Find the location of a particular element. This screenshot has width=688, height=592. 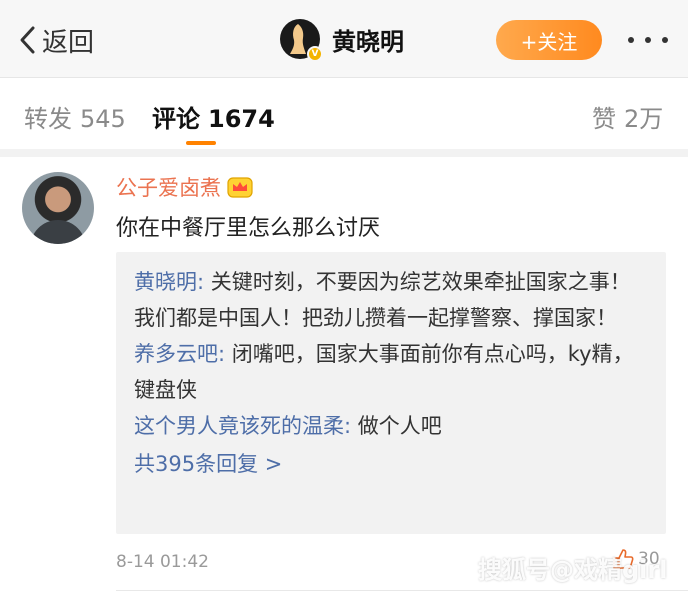

watermark-text: 搜狐号@戏精girl is located at coordinates (573, 570).